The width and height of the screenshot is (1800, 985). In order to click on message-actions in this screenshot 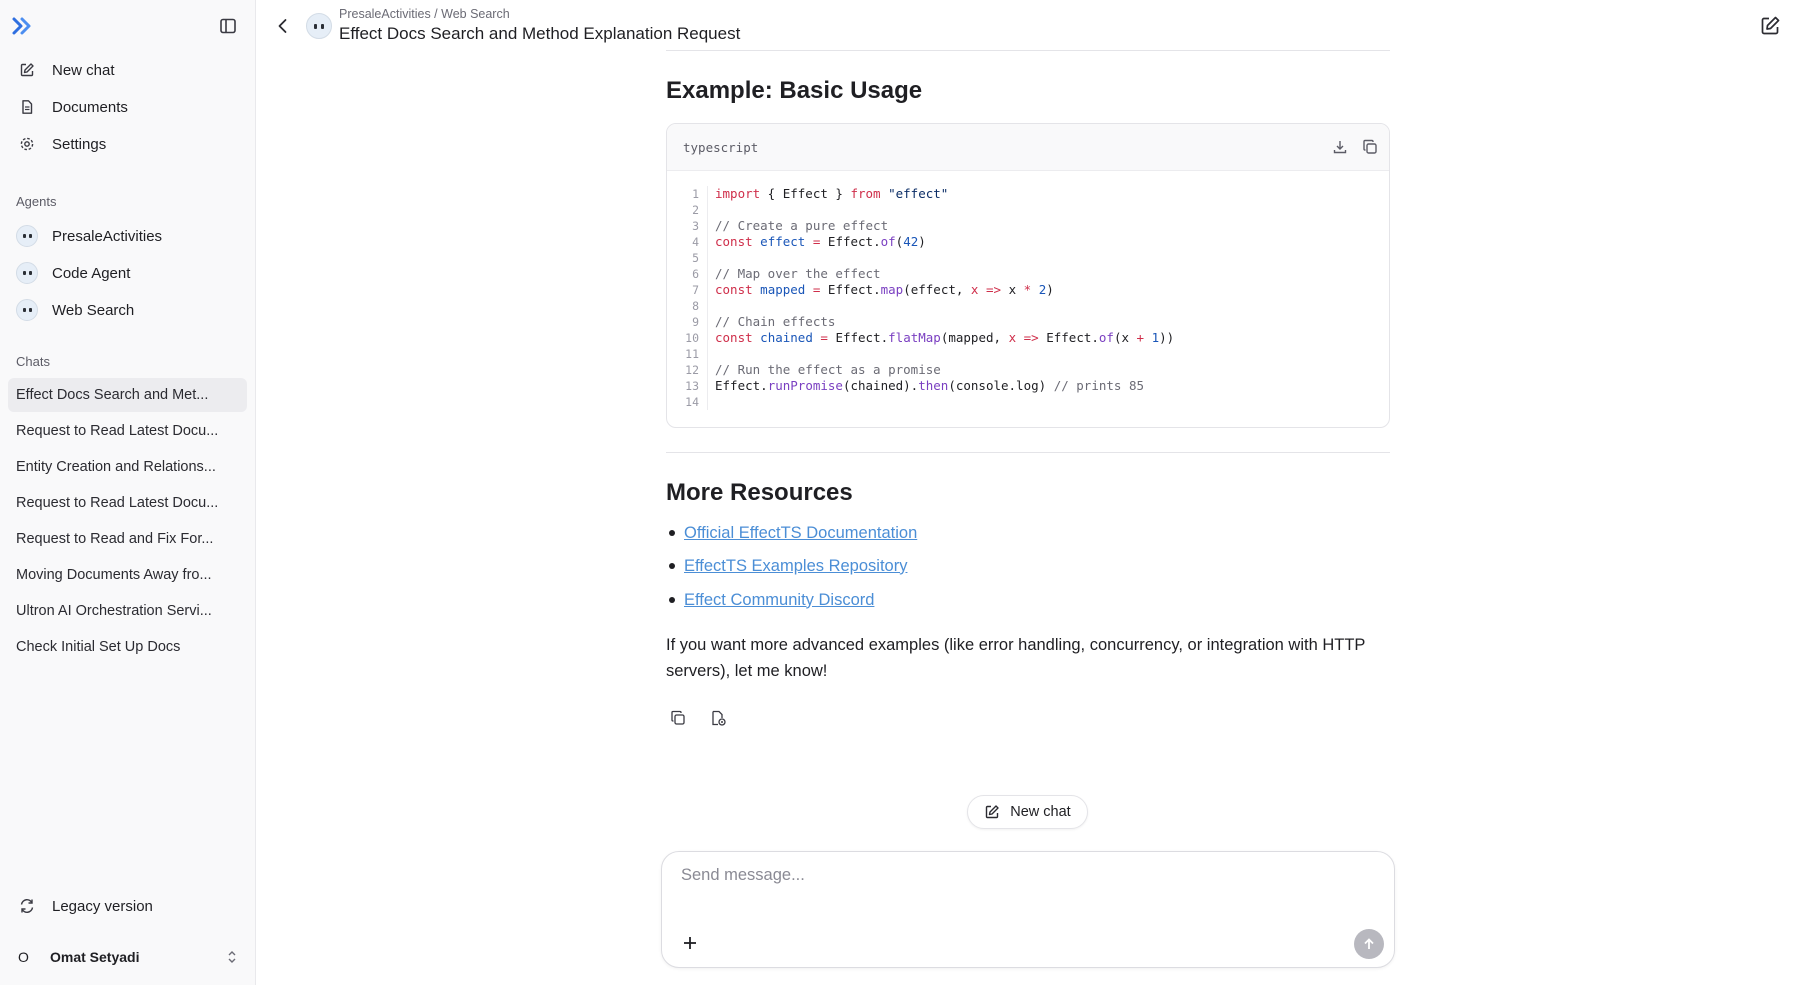, I will do `click(698, 718)`.